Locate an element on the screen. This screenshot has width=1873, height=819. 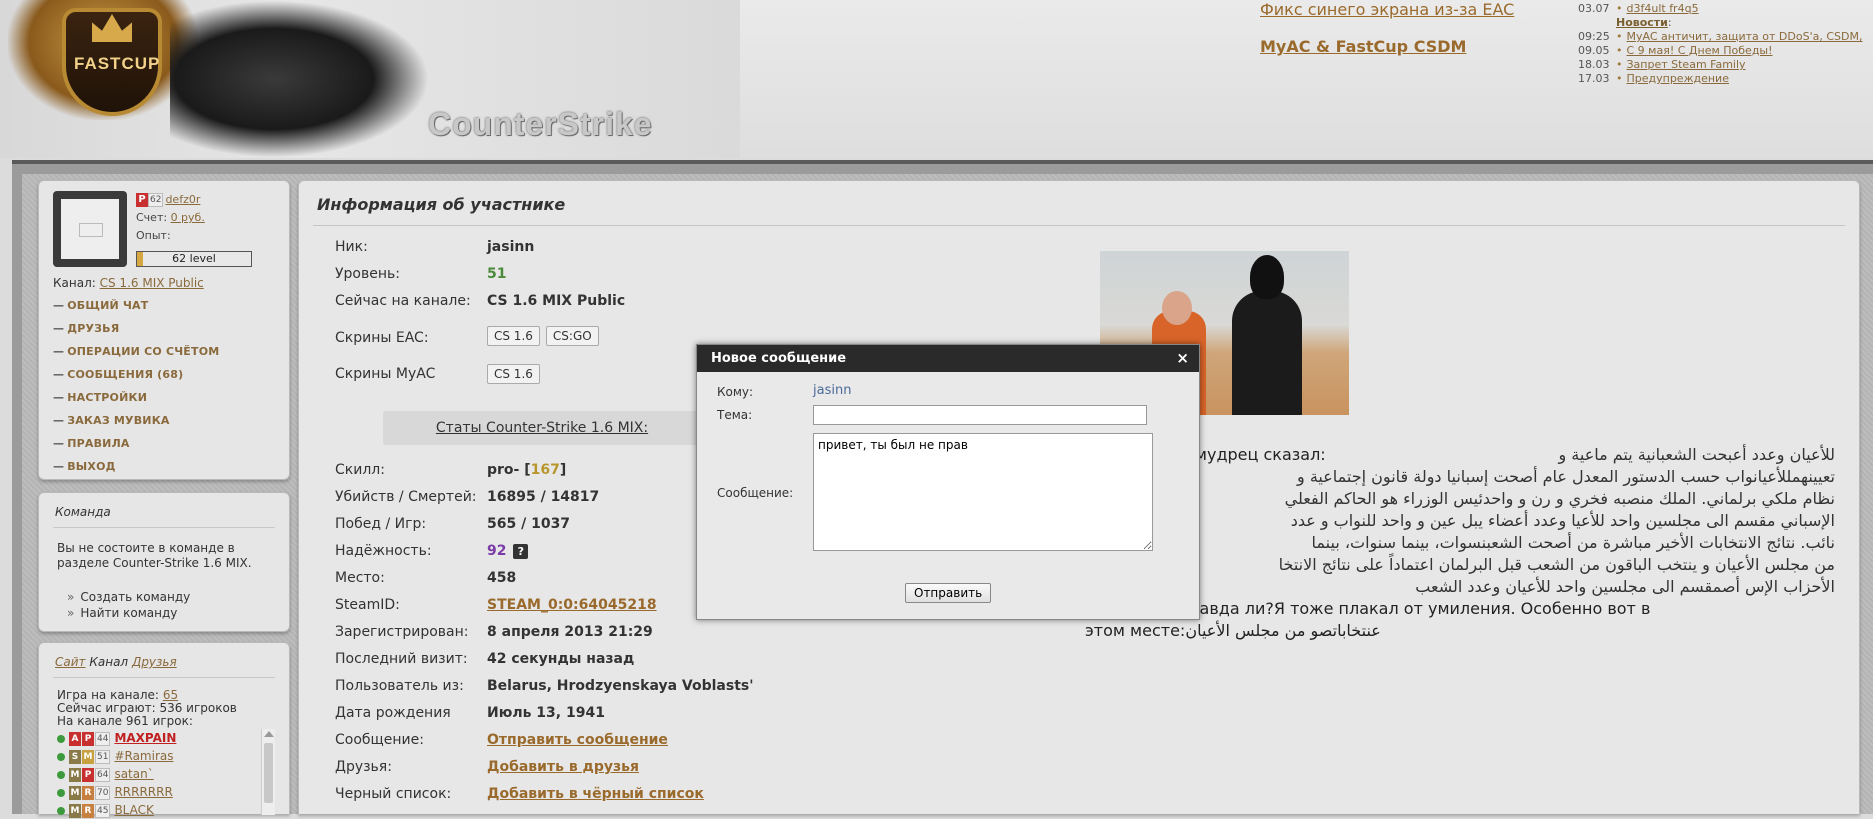
player-name-link: MAXPAIN is located at coordinates (145, 738).